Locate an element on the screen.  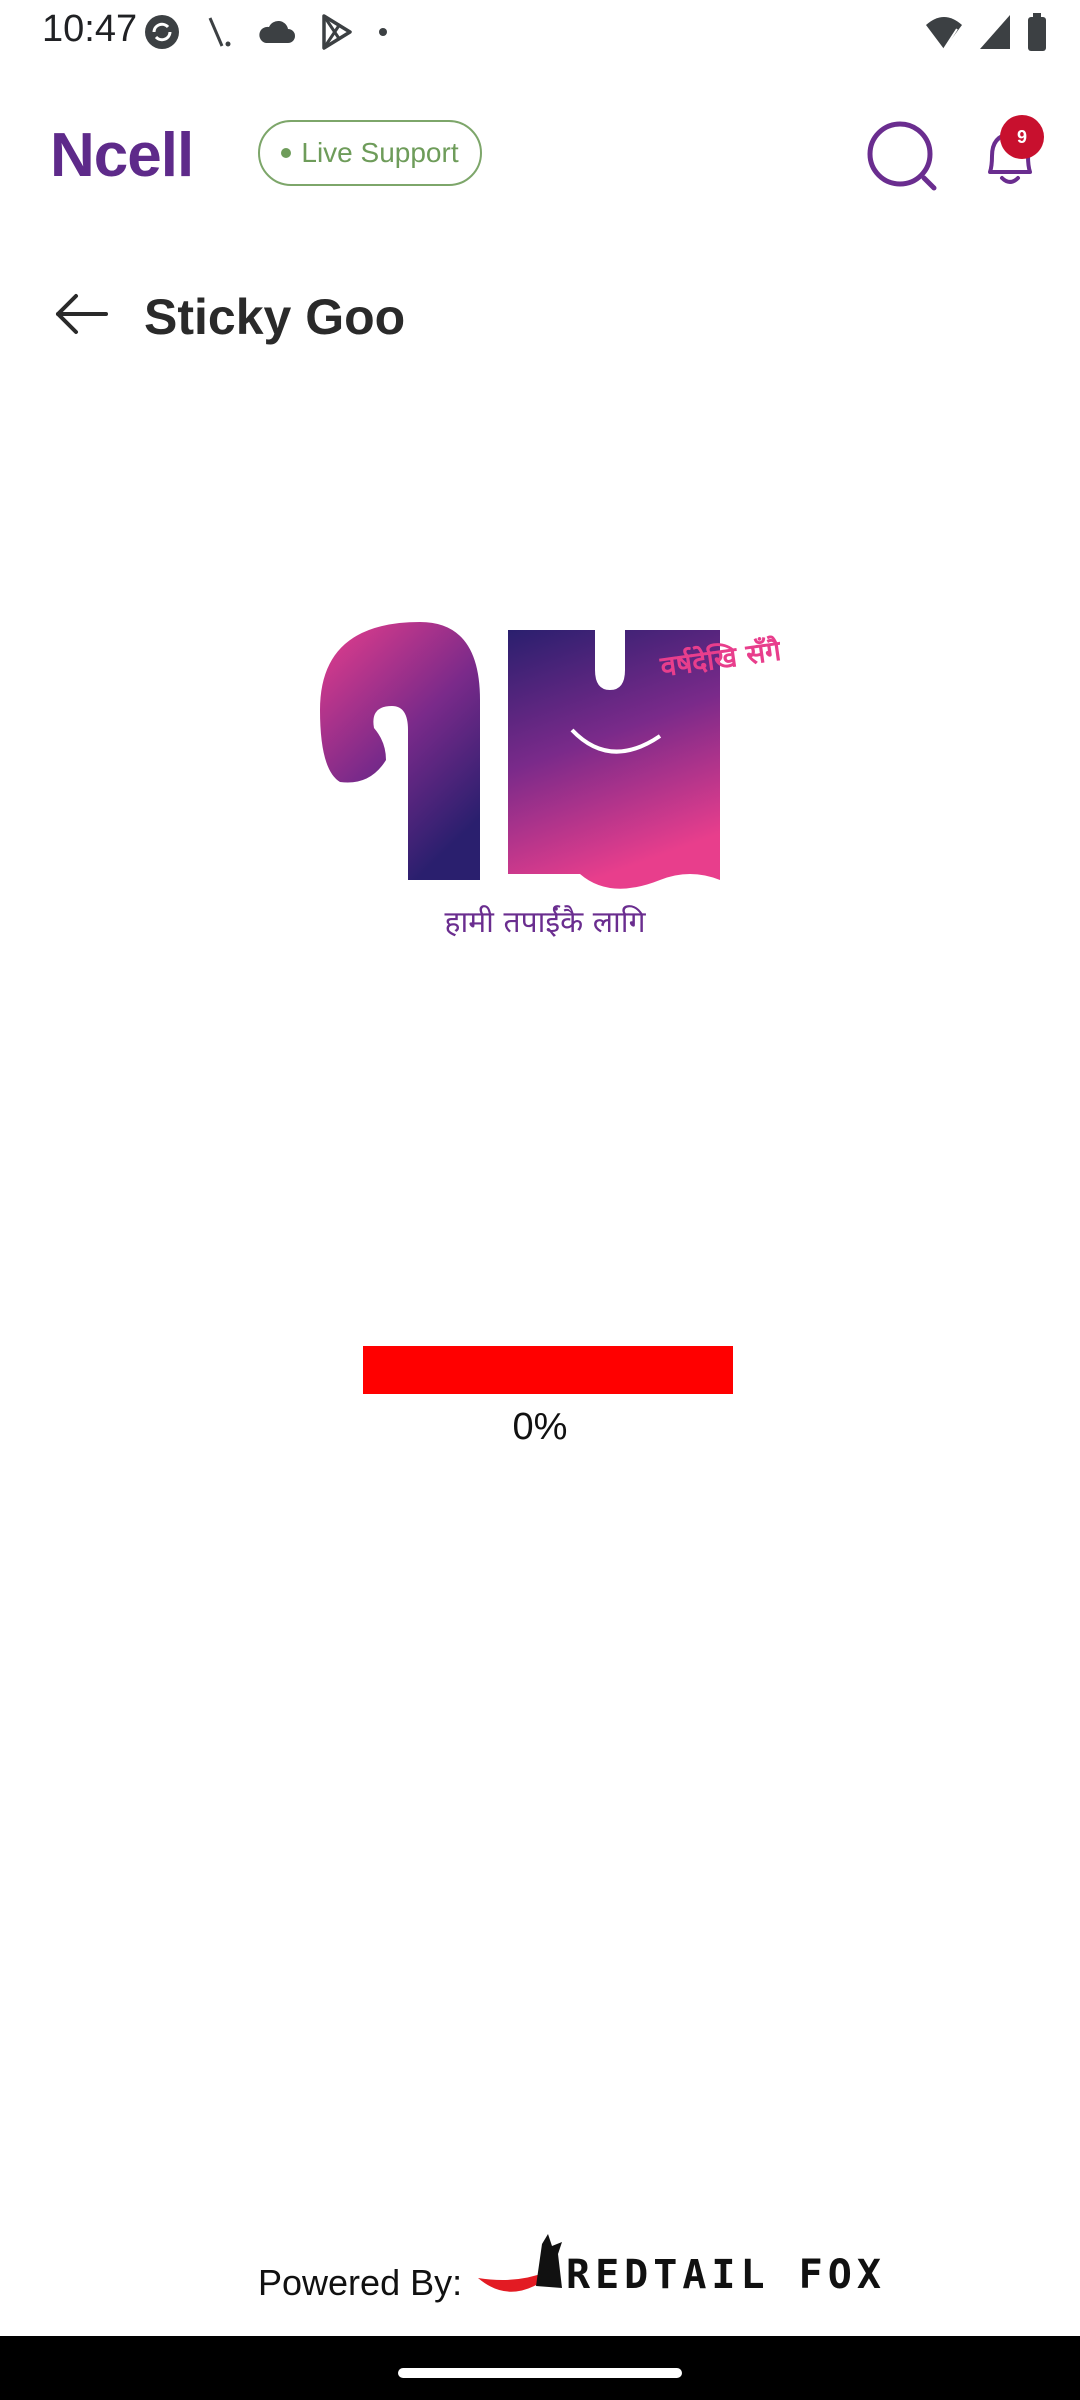
live-support-label: Live Support is located at coordinates (380, 152).